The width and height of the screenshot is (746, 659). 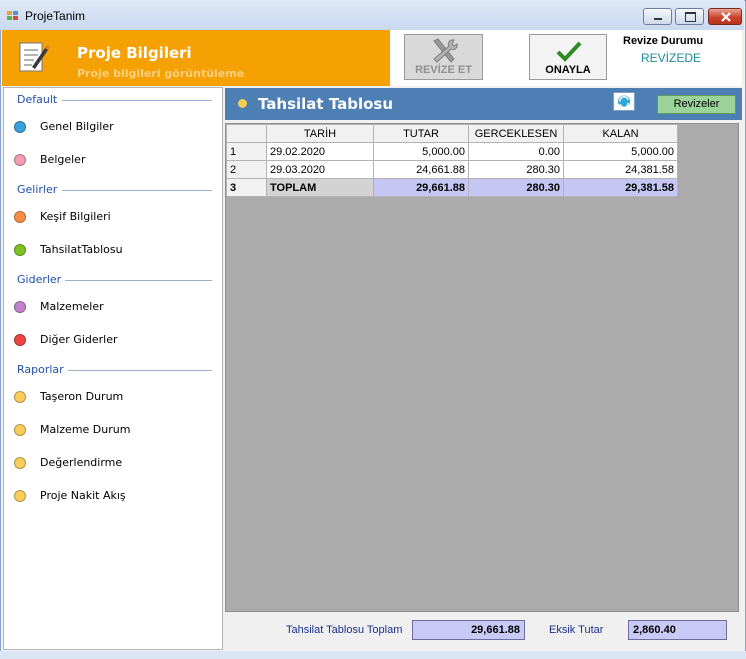 What do you see at coordinates (372, 15) in the screenshot?
I see `title-bar: ProjeTanim` at bounding box center [372, 15].